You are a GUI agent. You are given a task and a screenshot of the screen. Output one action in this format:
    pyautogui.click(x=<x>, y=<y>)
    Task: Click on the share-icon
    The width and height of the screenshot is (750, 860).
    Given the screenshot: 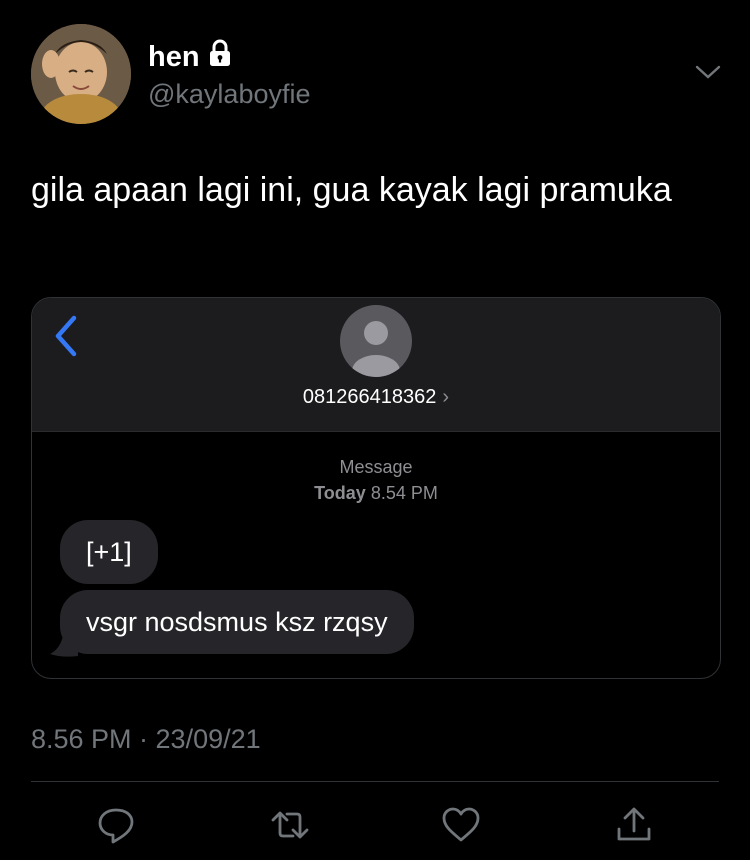 What is the action you would take?
    pyautogui.click(x=634, y=825)
    